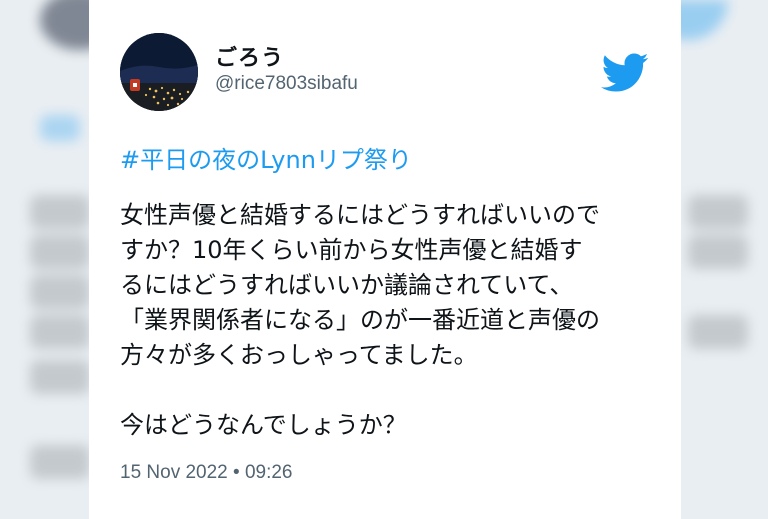 The width and height of the screenshot is (768, 519). Describe the element at coordinates (266, 157) in the screenshot. I see `hashtag-link: #平日の夜のLynnリプ祭り` at that location.